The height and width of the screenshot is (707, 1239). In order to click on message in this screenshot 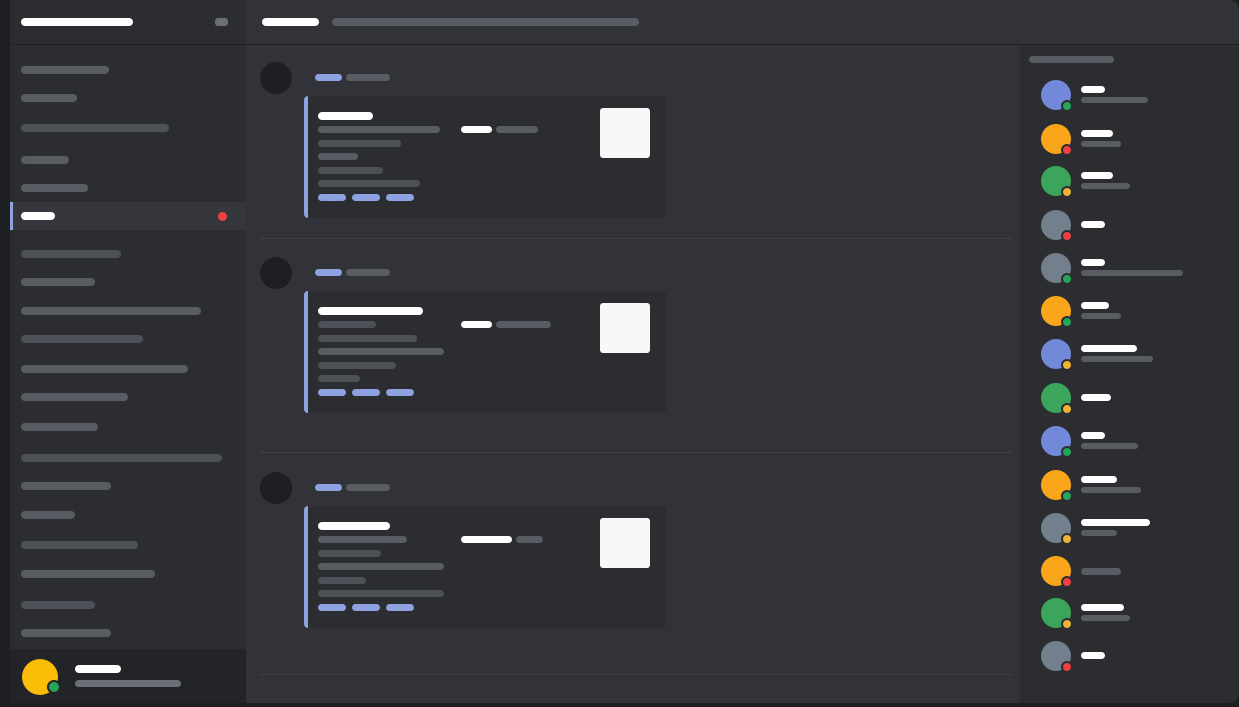, I will do `click(633, 335)`.